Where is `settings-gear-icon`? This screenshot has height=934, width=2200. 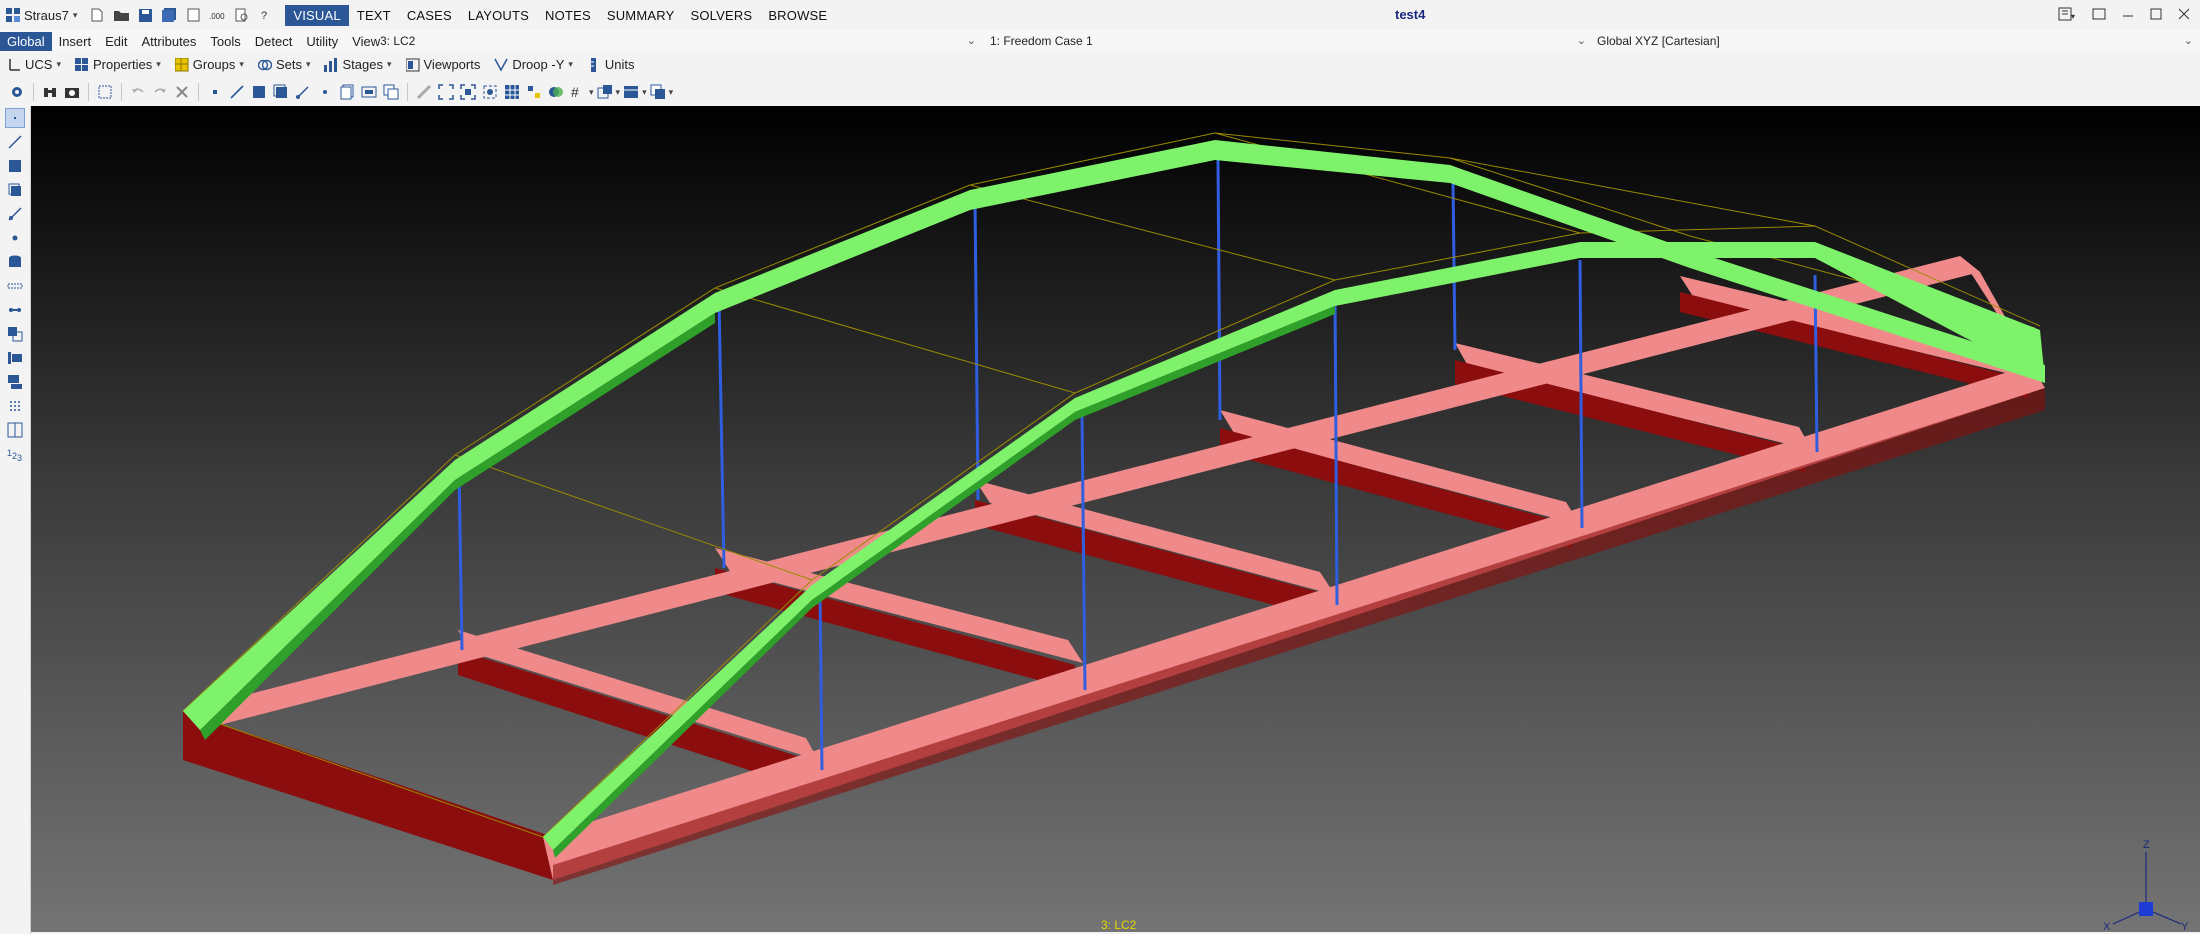 settings-gear-icon is located at coordinates (17, 92).